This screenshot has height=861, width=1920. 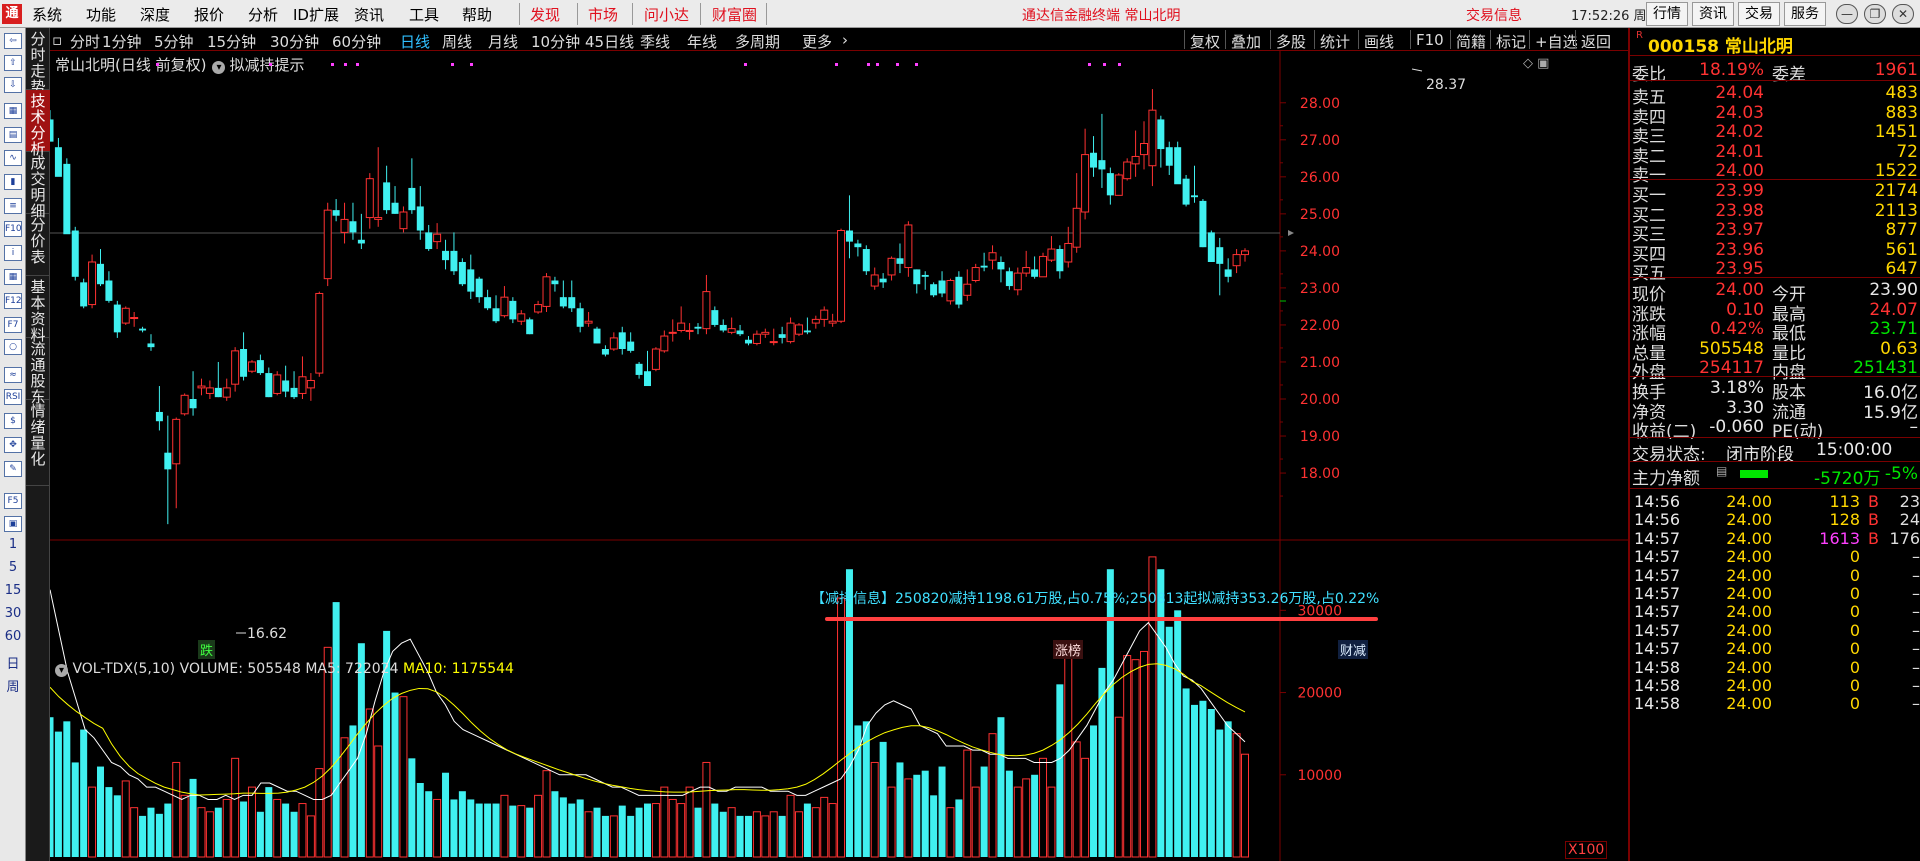 I want to click on menu-market: 市场, so click(x=603, y=14).